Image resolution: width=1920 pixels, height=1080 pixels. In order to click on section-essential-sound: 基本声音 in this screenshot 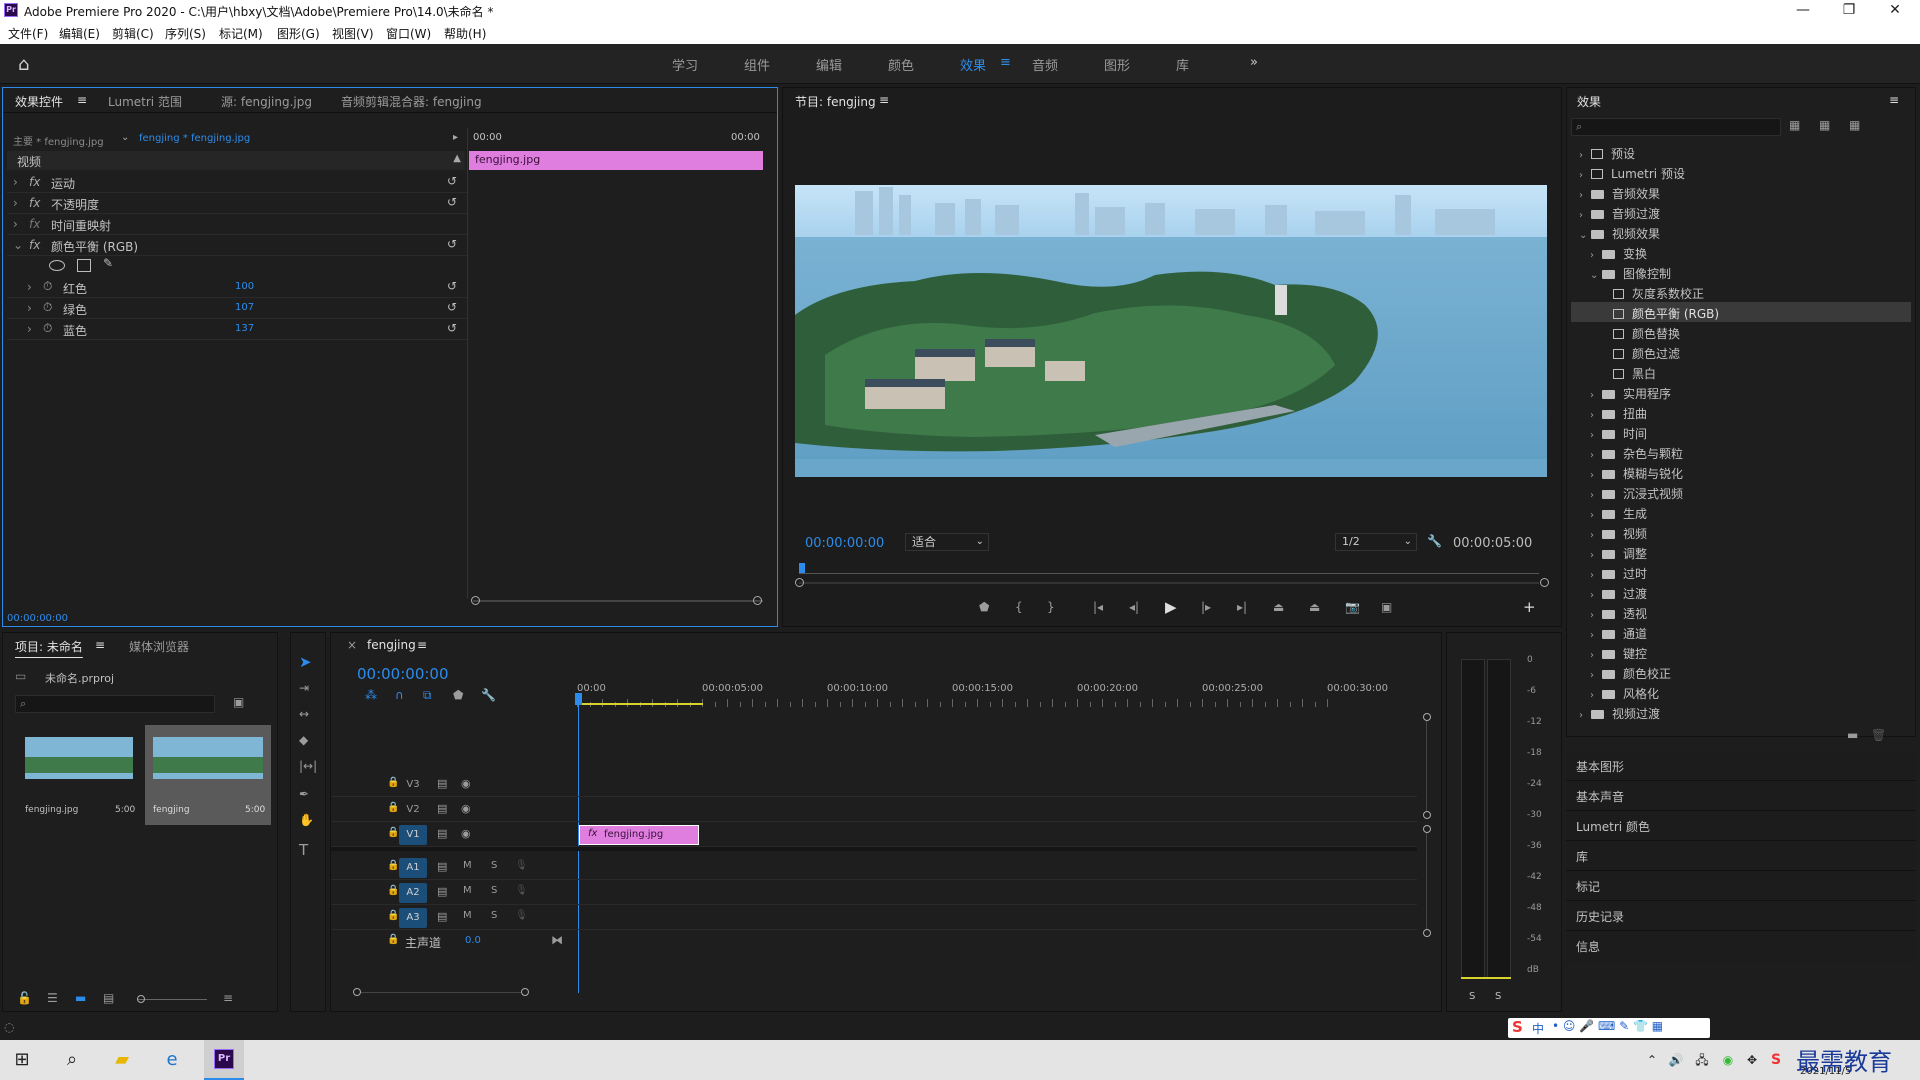, I will do `click(1600, 796)`.